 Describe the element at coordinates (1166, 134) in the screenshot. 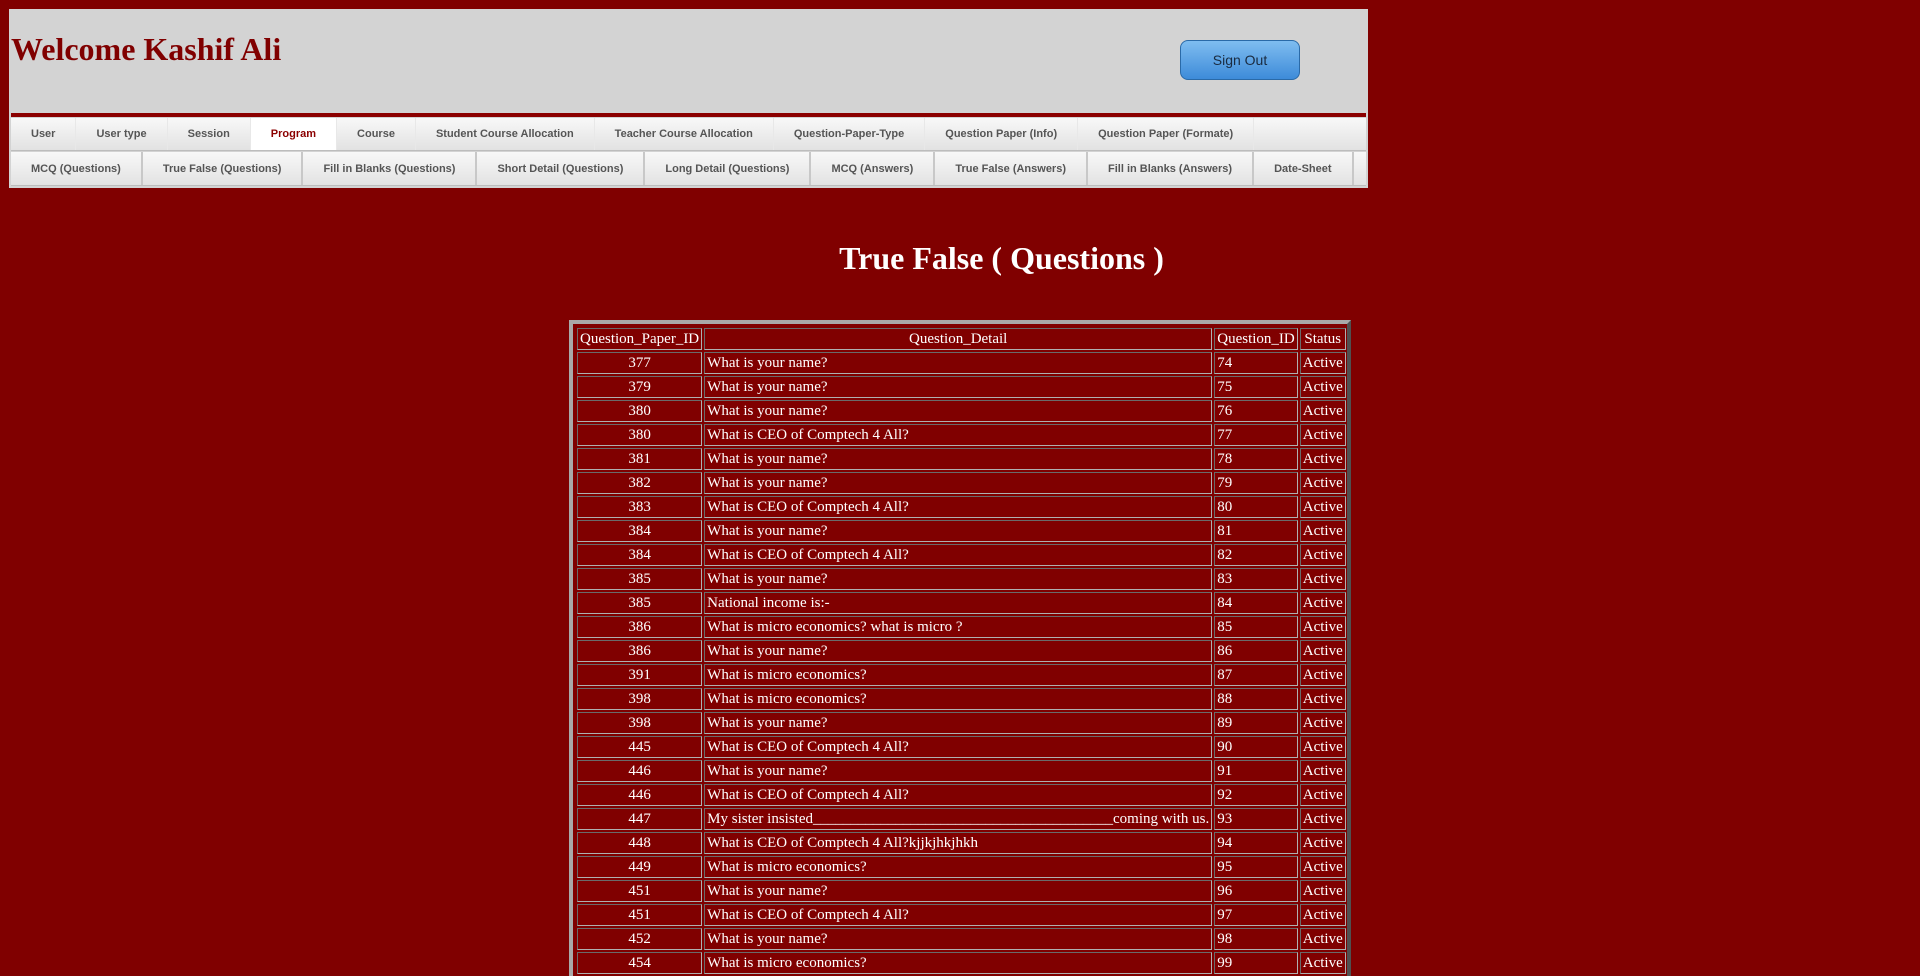

I see `menu-item-question-paper-formate: Question Paper (Formate)` at that location.